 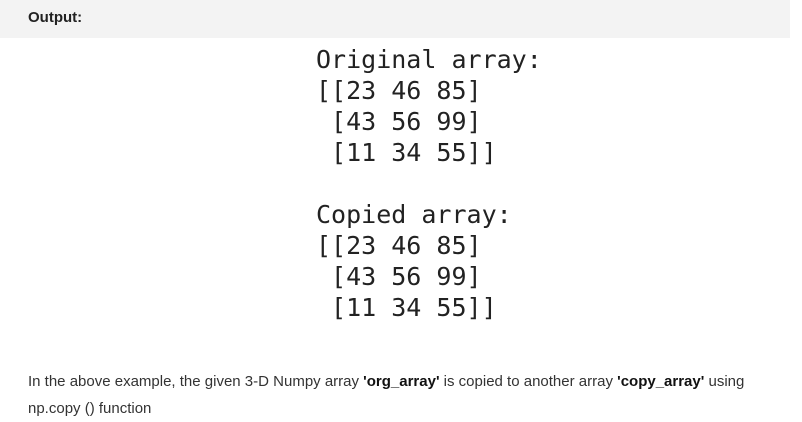 I want to click on original-array-title: Original array:, so click(x=429, y=59).